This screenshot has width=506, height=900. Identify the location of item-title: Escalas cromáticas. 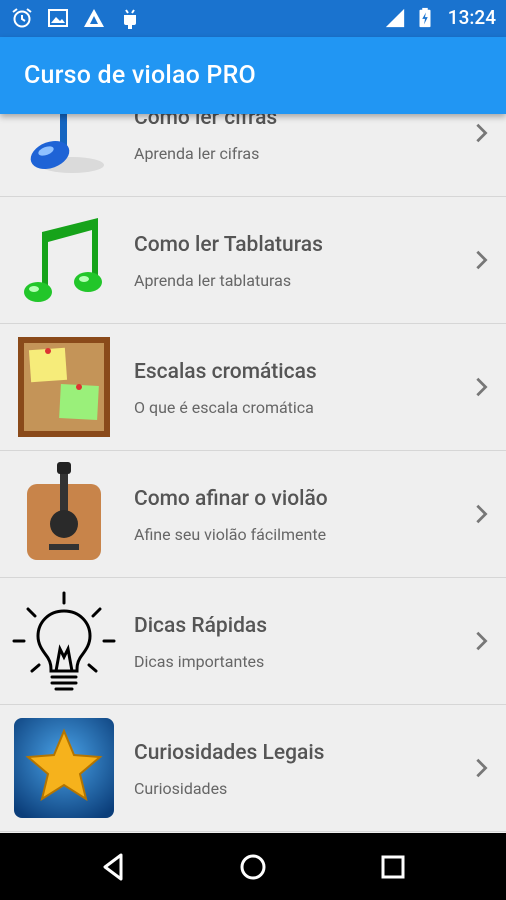
(225, 372).